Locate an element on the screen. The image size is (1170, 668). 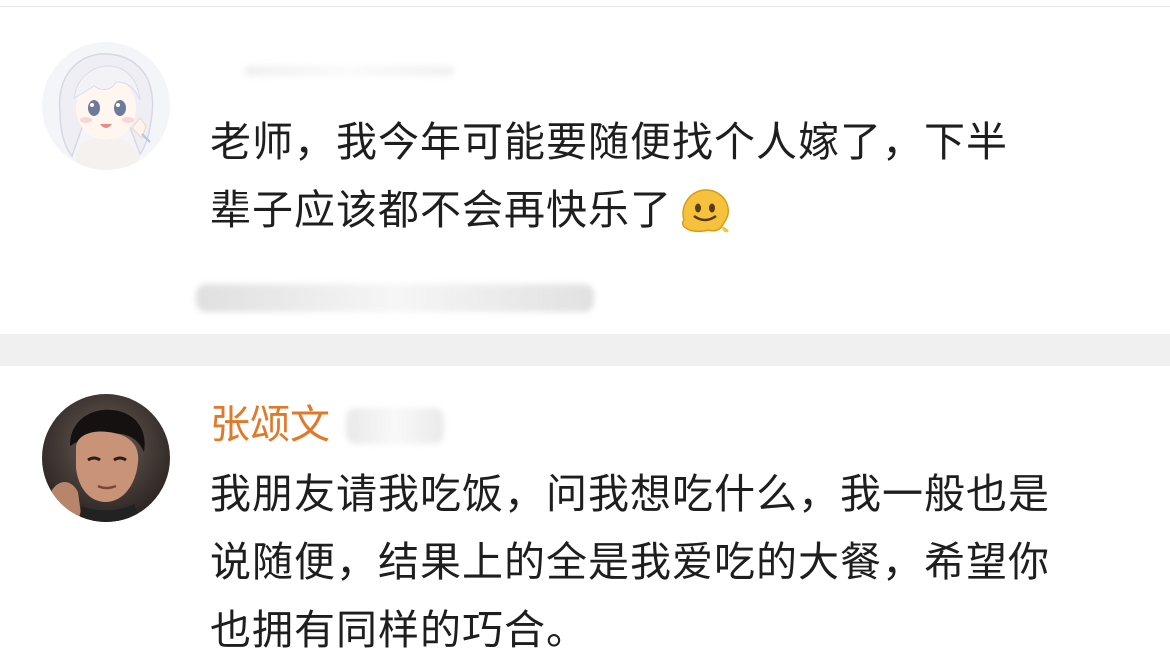
blurred-comment-meta is located at coordinates (395, 298).